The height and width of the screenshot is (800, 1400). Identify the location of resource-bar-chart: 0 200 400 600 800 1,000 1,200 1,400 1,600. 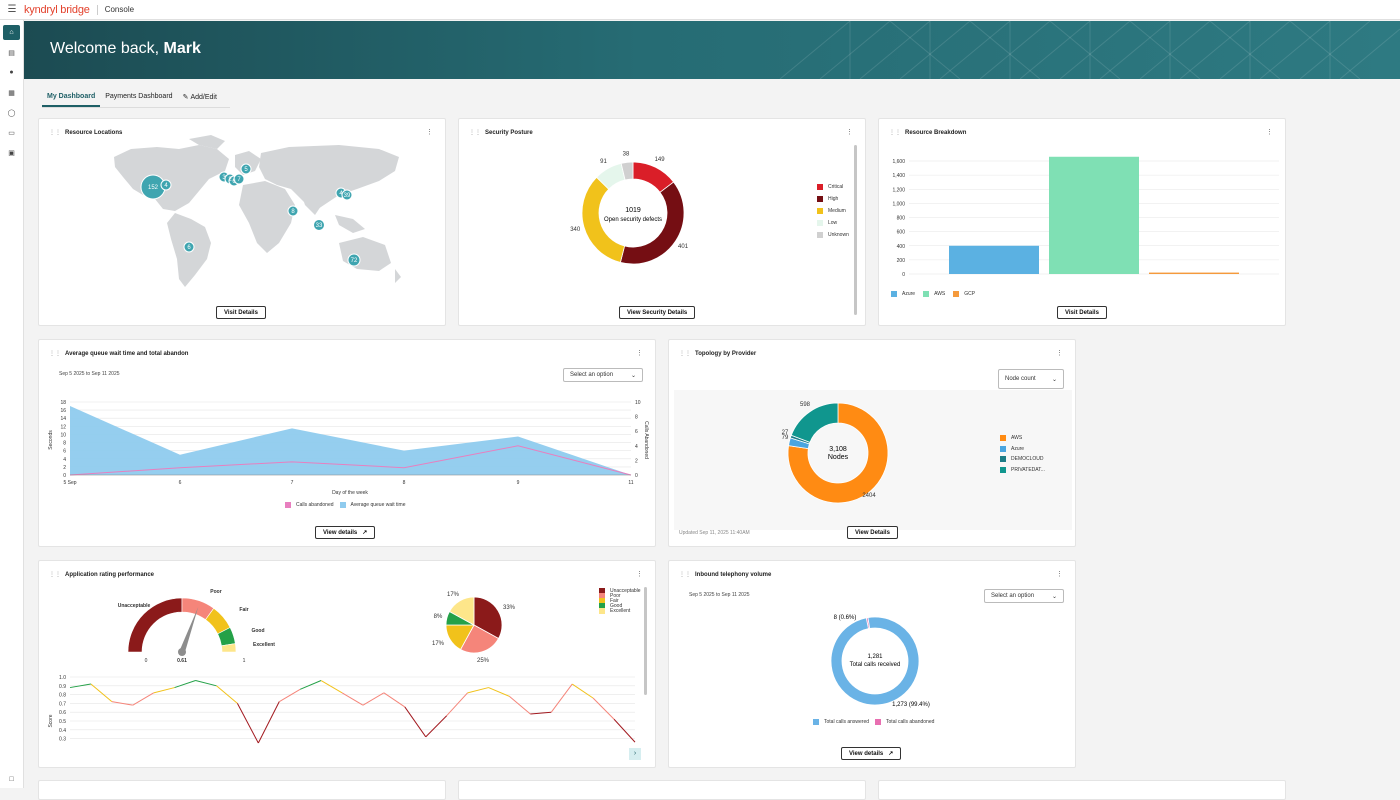
(1083, 209).